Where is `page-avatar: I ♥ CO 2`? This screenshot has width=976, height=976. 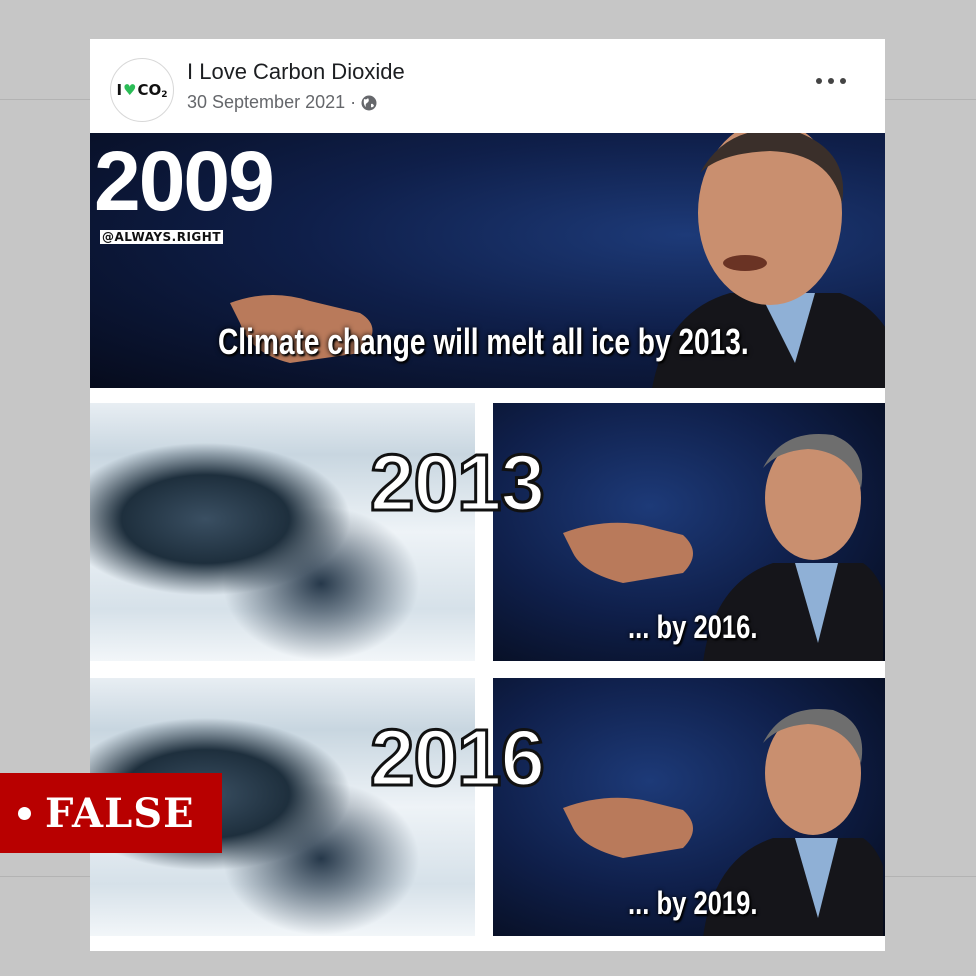 page-avatar: I ♥ CO 2 is located at coordinates (142, 90).